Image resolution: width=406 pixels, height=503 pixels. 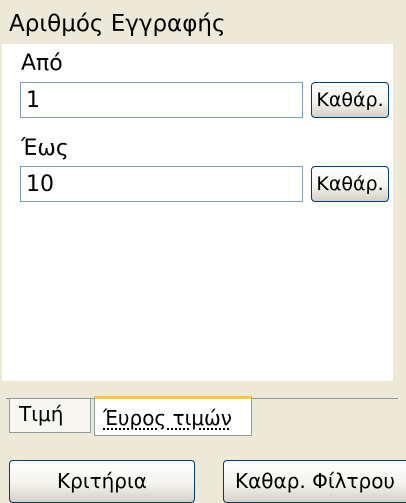 What do you see at coordinates (102, 481) in the screenshot?
I see `criteria-button: Κριτήρια` at bounding box center [102, 481].